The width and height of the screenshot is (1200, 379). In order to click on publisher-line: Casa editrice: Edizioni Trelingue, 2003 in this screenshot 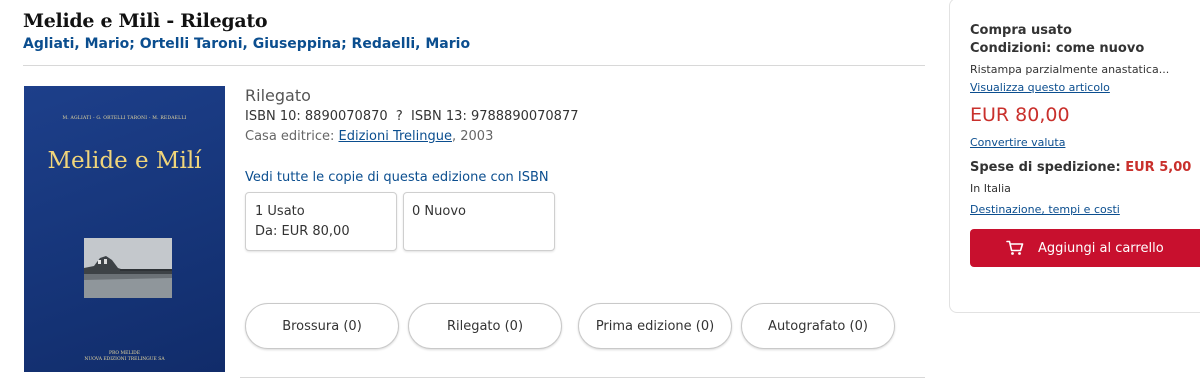, I will do `click(369, 136)`.